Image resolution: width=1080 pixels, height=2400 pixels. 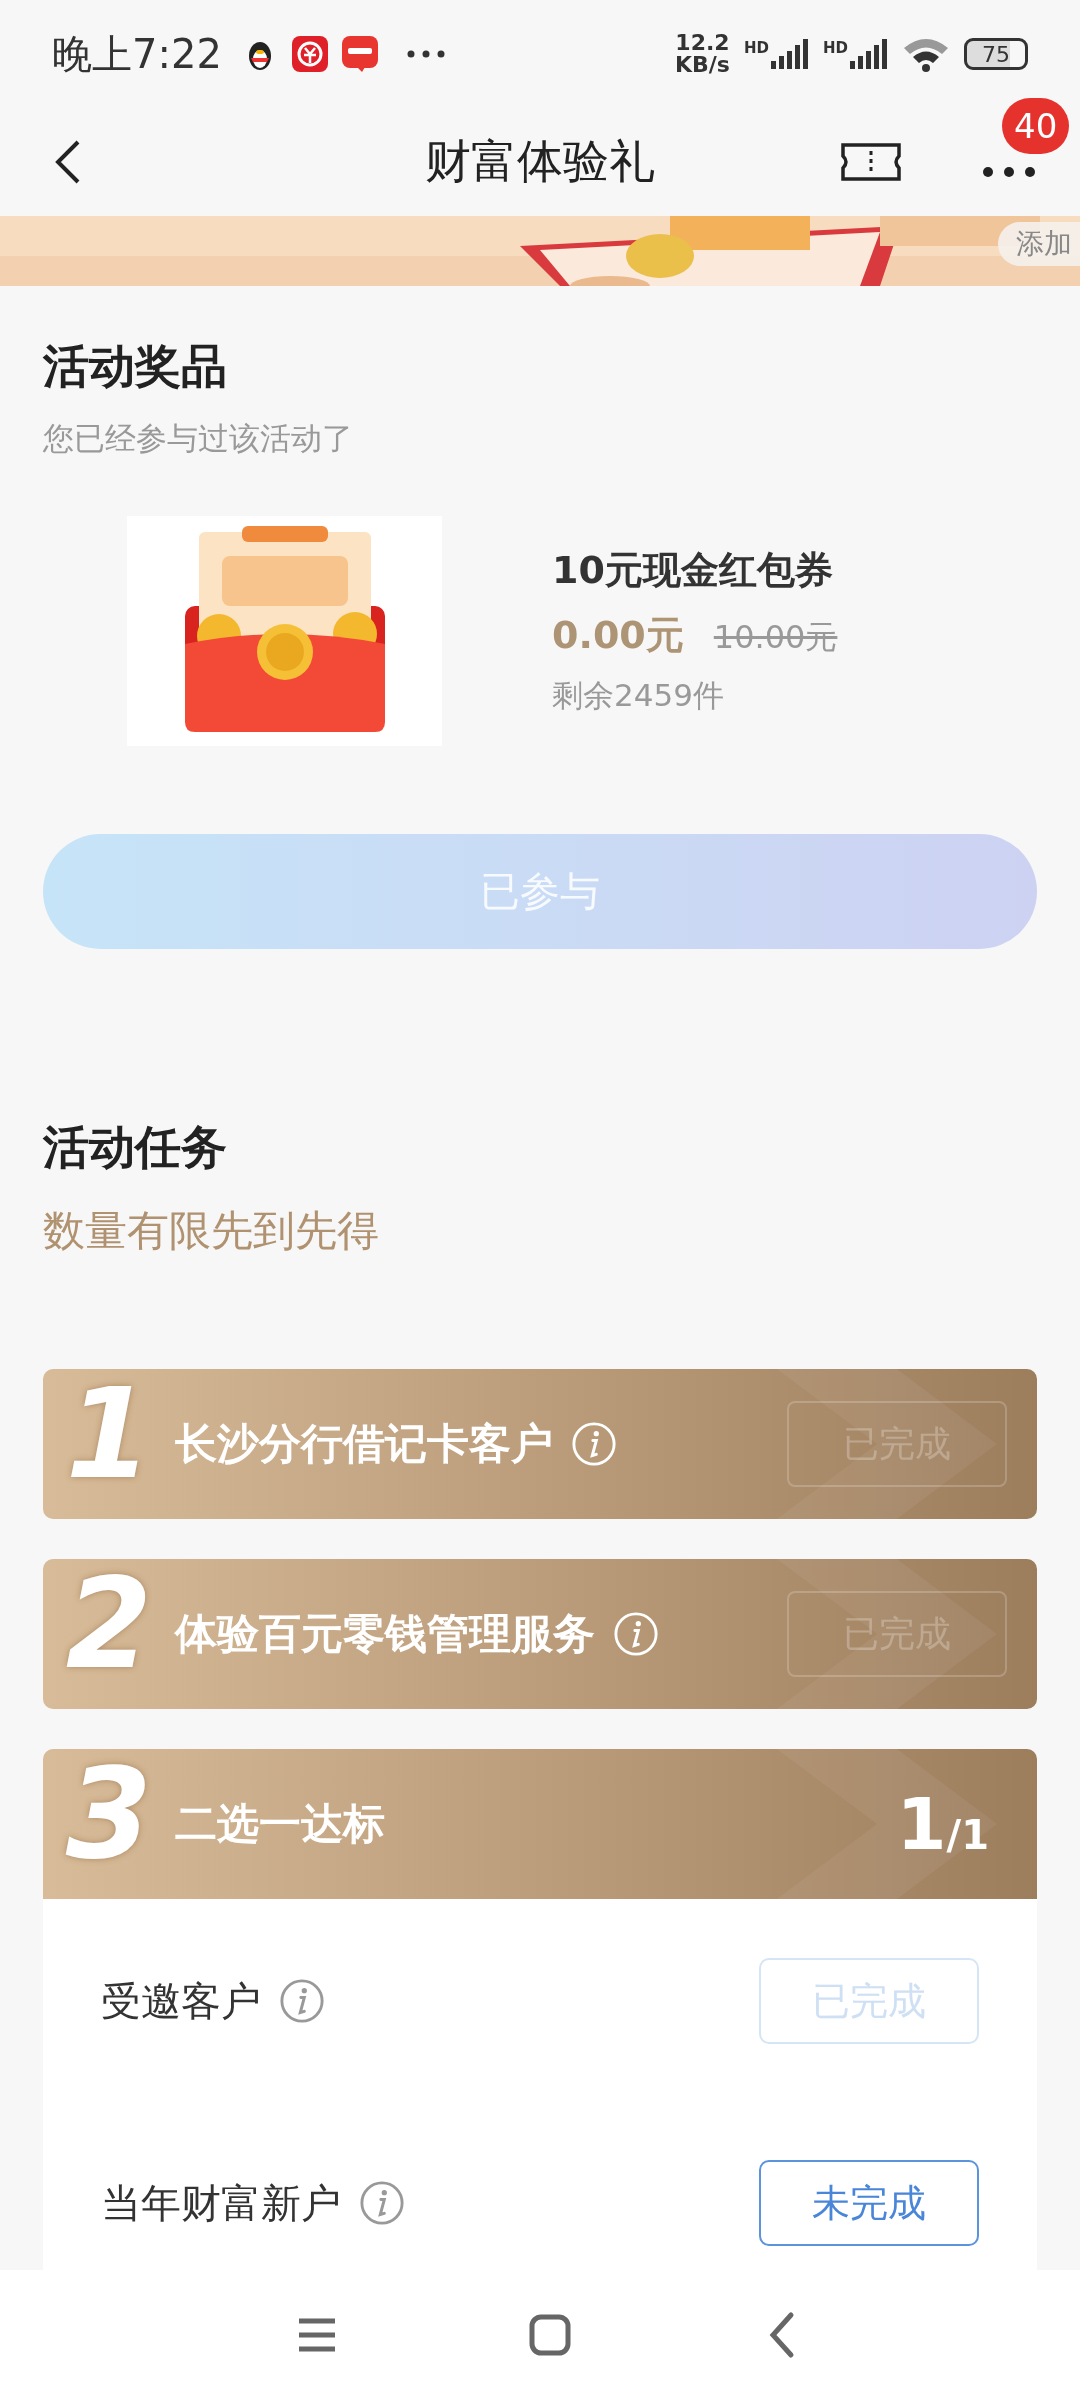 I want to click on task-number: 2, so click(x=109, y=1628).